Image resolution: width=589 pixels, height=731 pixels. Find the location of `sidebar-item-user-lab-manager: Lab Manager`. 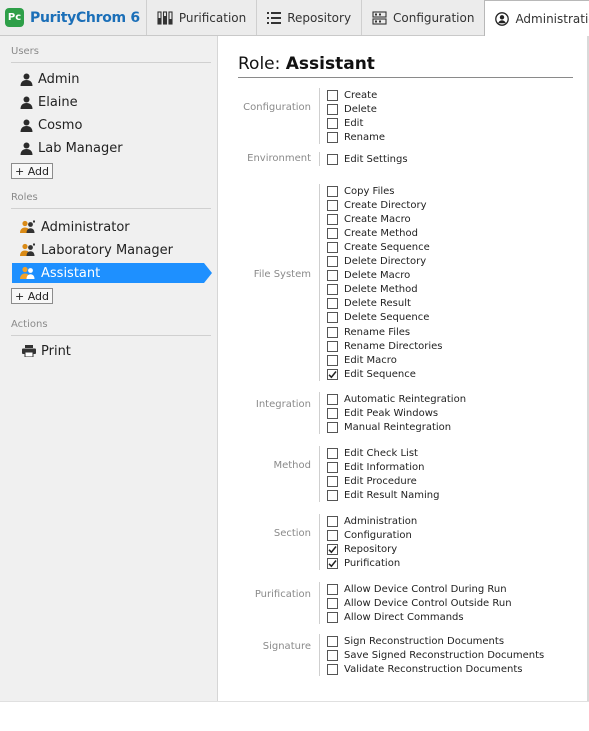

sidebar-item-user-lab-manager: Lab Manager is located at coordinates (71, 148).